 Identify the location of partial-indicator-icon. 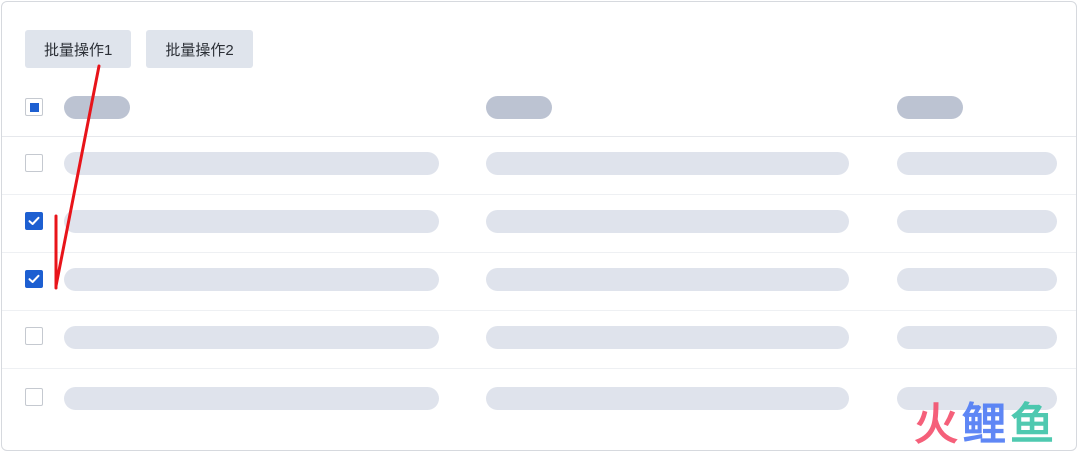
(34, 107).